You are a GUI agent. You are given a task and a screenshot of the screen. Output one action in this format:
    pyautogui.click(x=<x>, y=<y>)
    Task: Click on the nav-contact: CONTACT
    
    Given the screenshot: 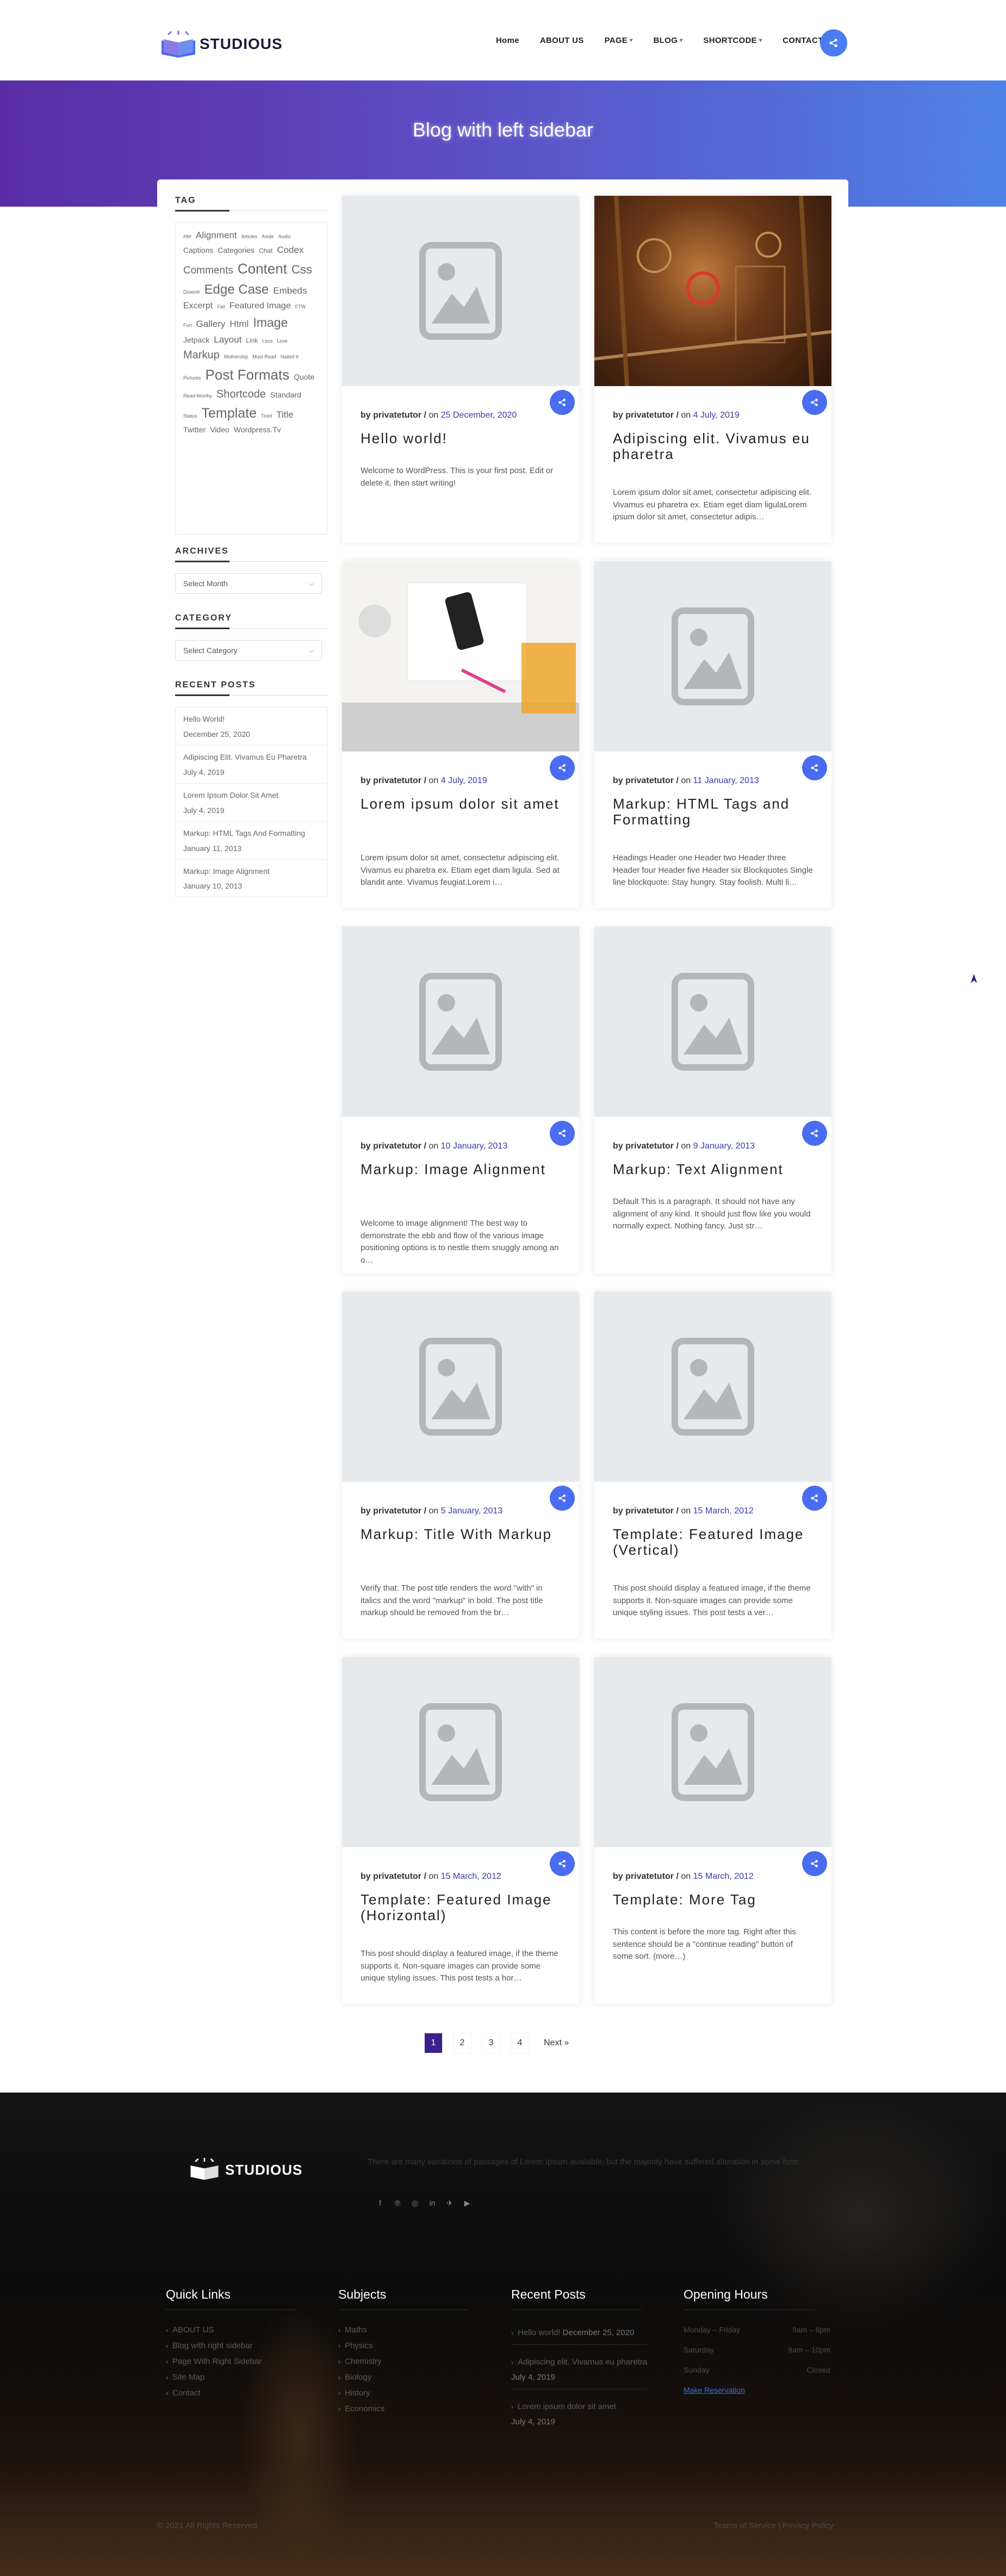 What is the action you would take?
    pyautogui.click(x=803, y=40)
    